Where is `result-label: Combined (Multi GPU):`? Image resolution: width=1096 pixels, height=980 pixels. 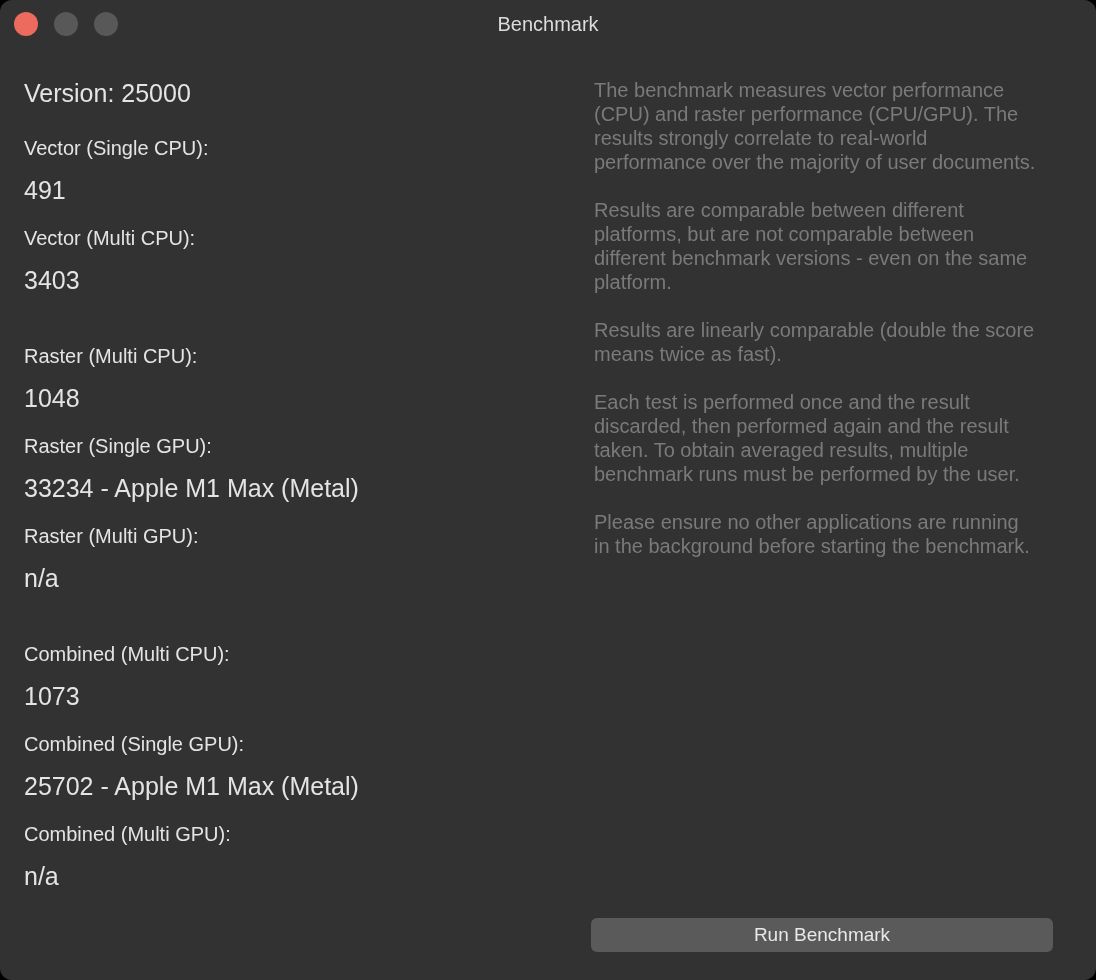 result-label: Combined (Multi GPU): is located at coordinates (128, 834).